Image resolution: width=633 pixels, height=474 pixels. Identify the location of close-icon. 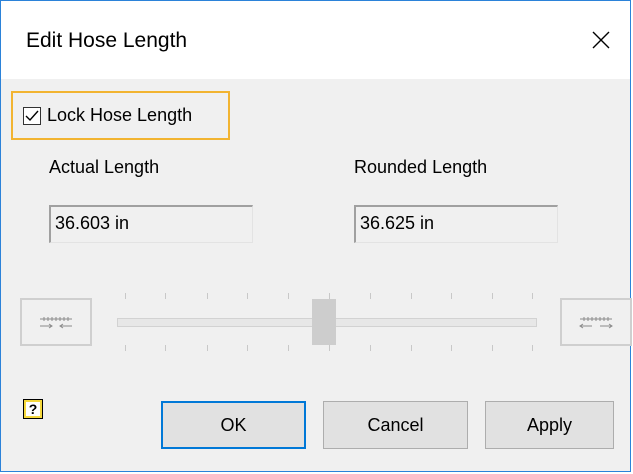
(601, 40).